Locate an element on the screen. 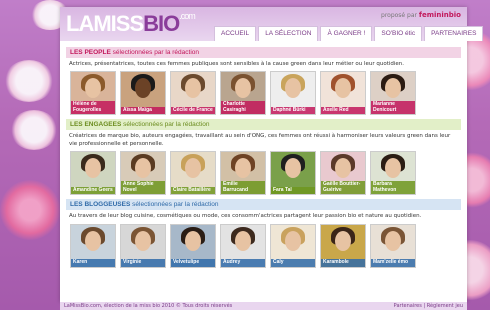 This screenshot has width=490, height=310. candidate-name: Emilie Barrucand is located at coordinates (243, 187).